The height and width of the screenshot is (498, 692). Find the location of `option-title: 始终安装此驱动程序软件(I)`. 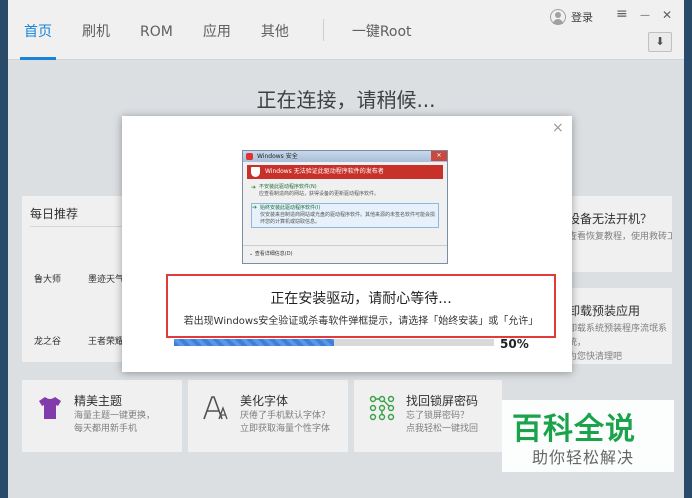

option-title: 始终安装此驱动程序软件(I) is located at coordinates (290, 208).